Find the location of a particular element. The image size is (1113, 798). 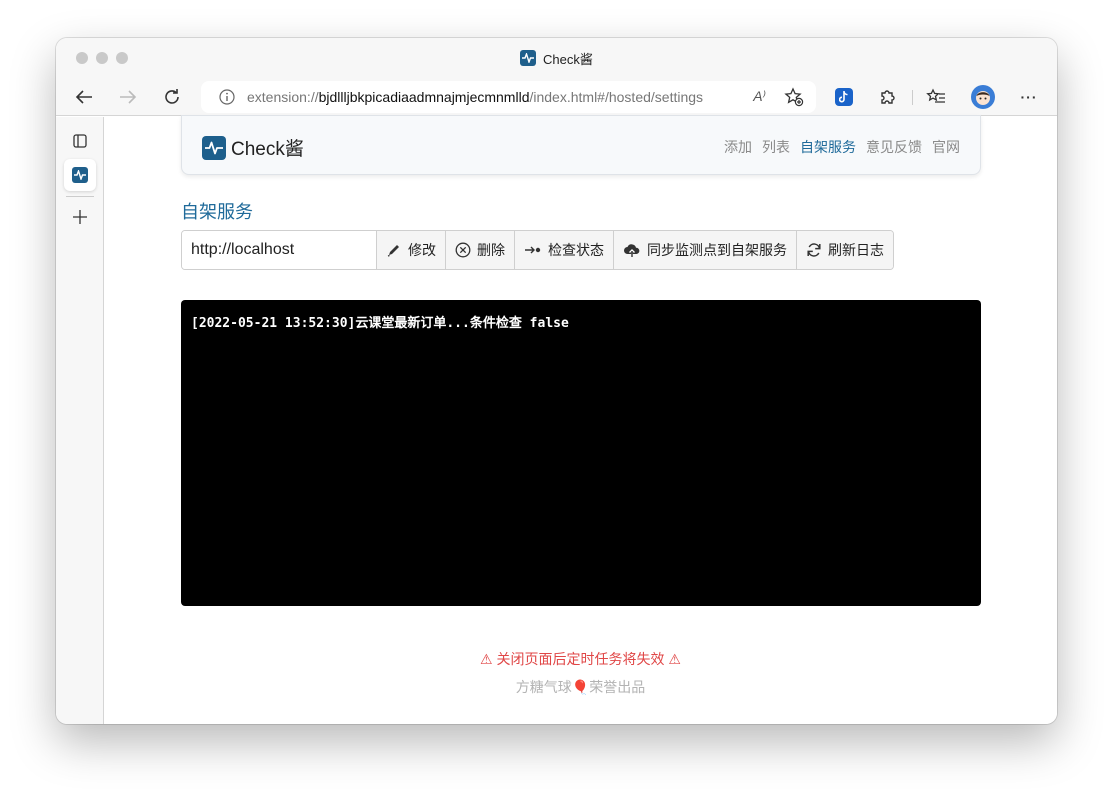

delete-button: 删除 is located at coordinates (479, 250).